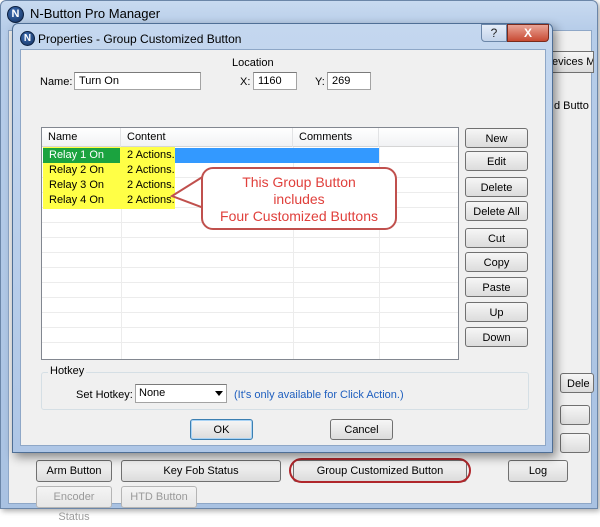  What do you see at coordinates (496, 238) in the screenshot?
I see `cut-button: Cut` at bounding box center [496, 238].